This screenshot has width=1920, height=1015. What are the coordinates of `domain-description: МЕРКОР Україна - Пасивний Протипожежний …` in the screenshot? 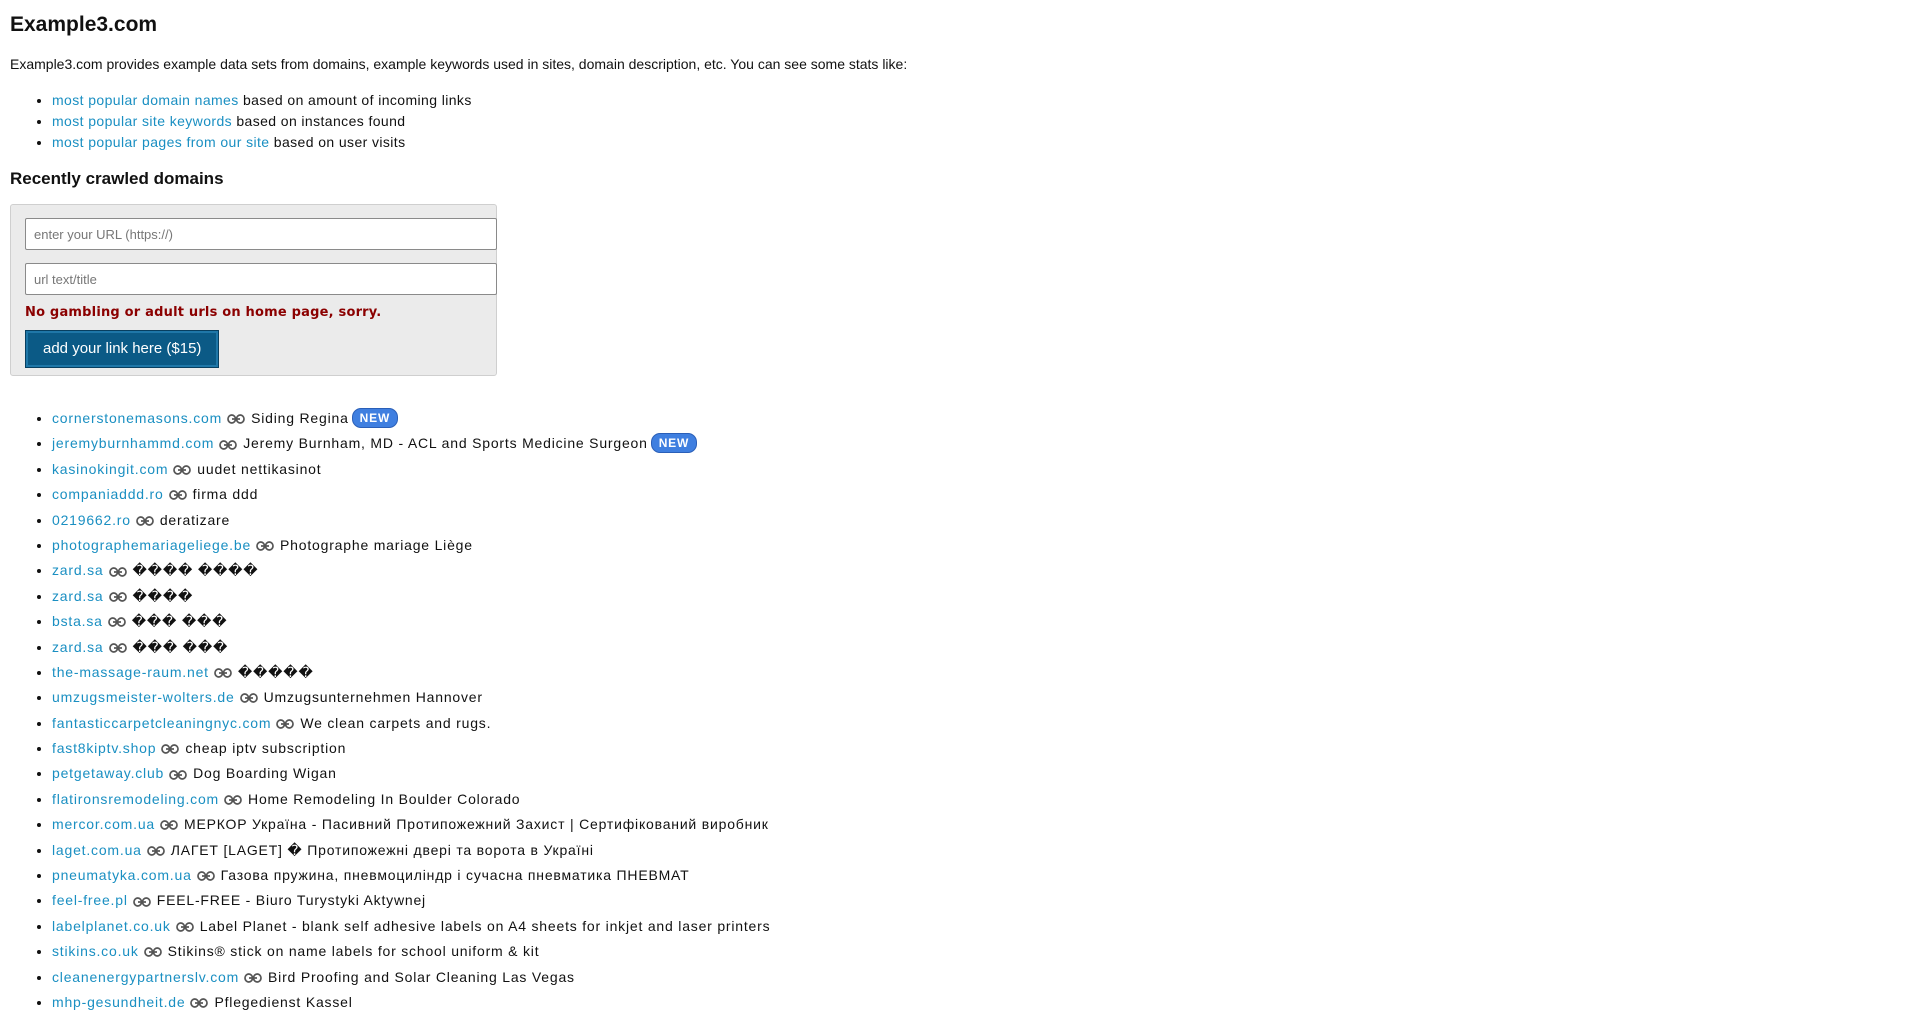 It's located at (476, 824).